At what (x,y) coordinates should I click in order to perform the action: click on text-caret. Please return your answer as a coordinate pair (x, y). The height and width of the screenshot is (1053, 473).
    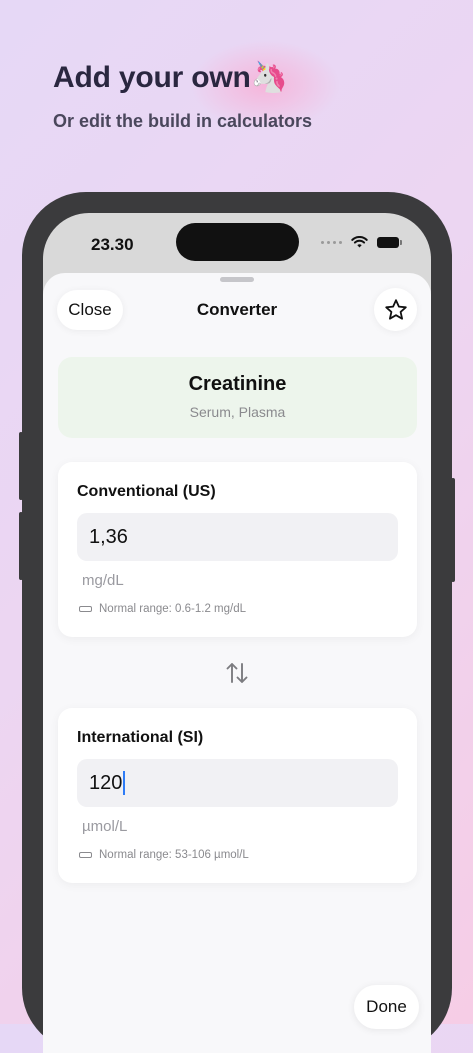
    Looking at the image, I should click on (124, 783).